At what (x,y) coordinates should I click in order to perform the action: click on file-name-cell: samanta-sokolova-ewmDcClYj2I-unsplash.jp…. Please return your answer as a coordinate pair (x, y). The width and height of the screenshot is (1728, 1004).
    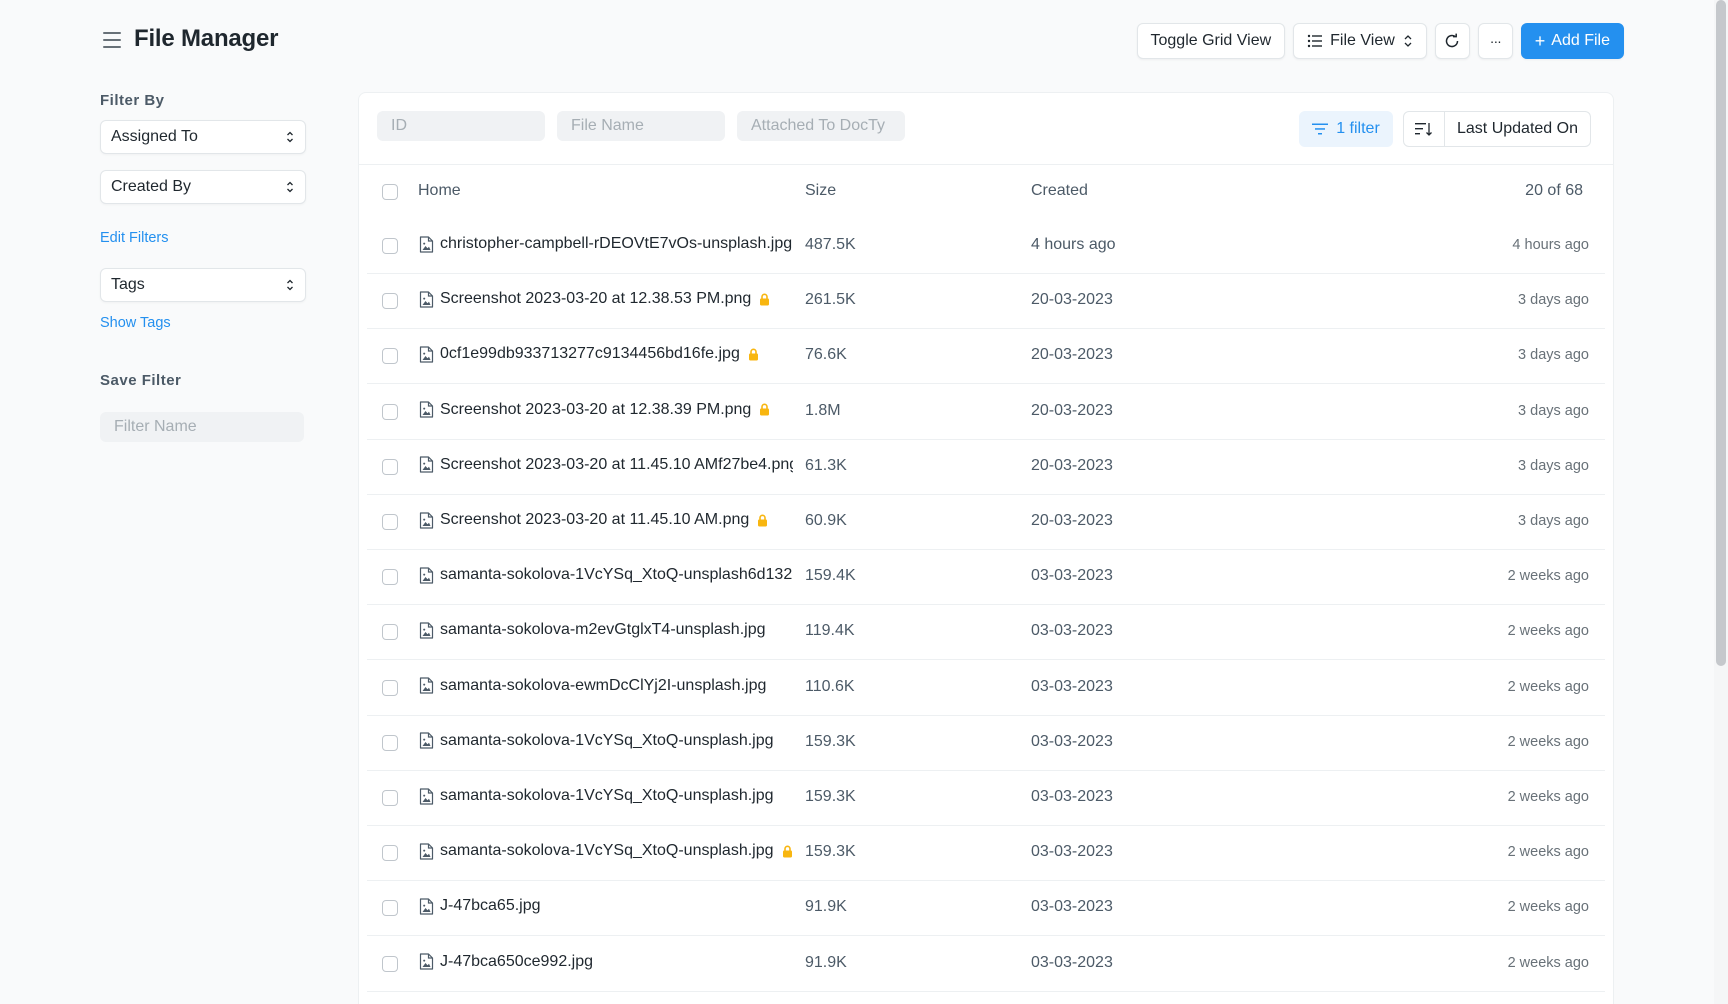
    Looking at the image, I should click on (606, 686).